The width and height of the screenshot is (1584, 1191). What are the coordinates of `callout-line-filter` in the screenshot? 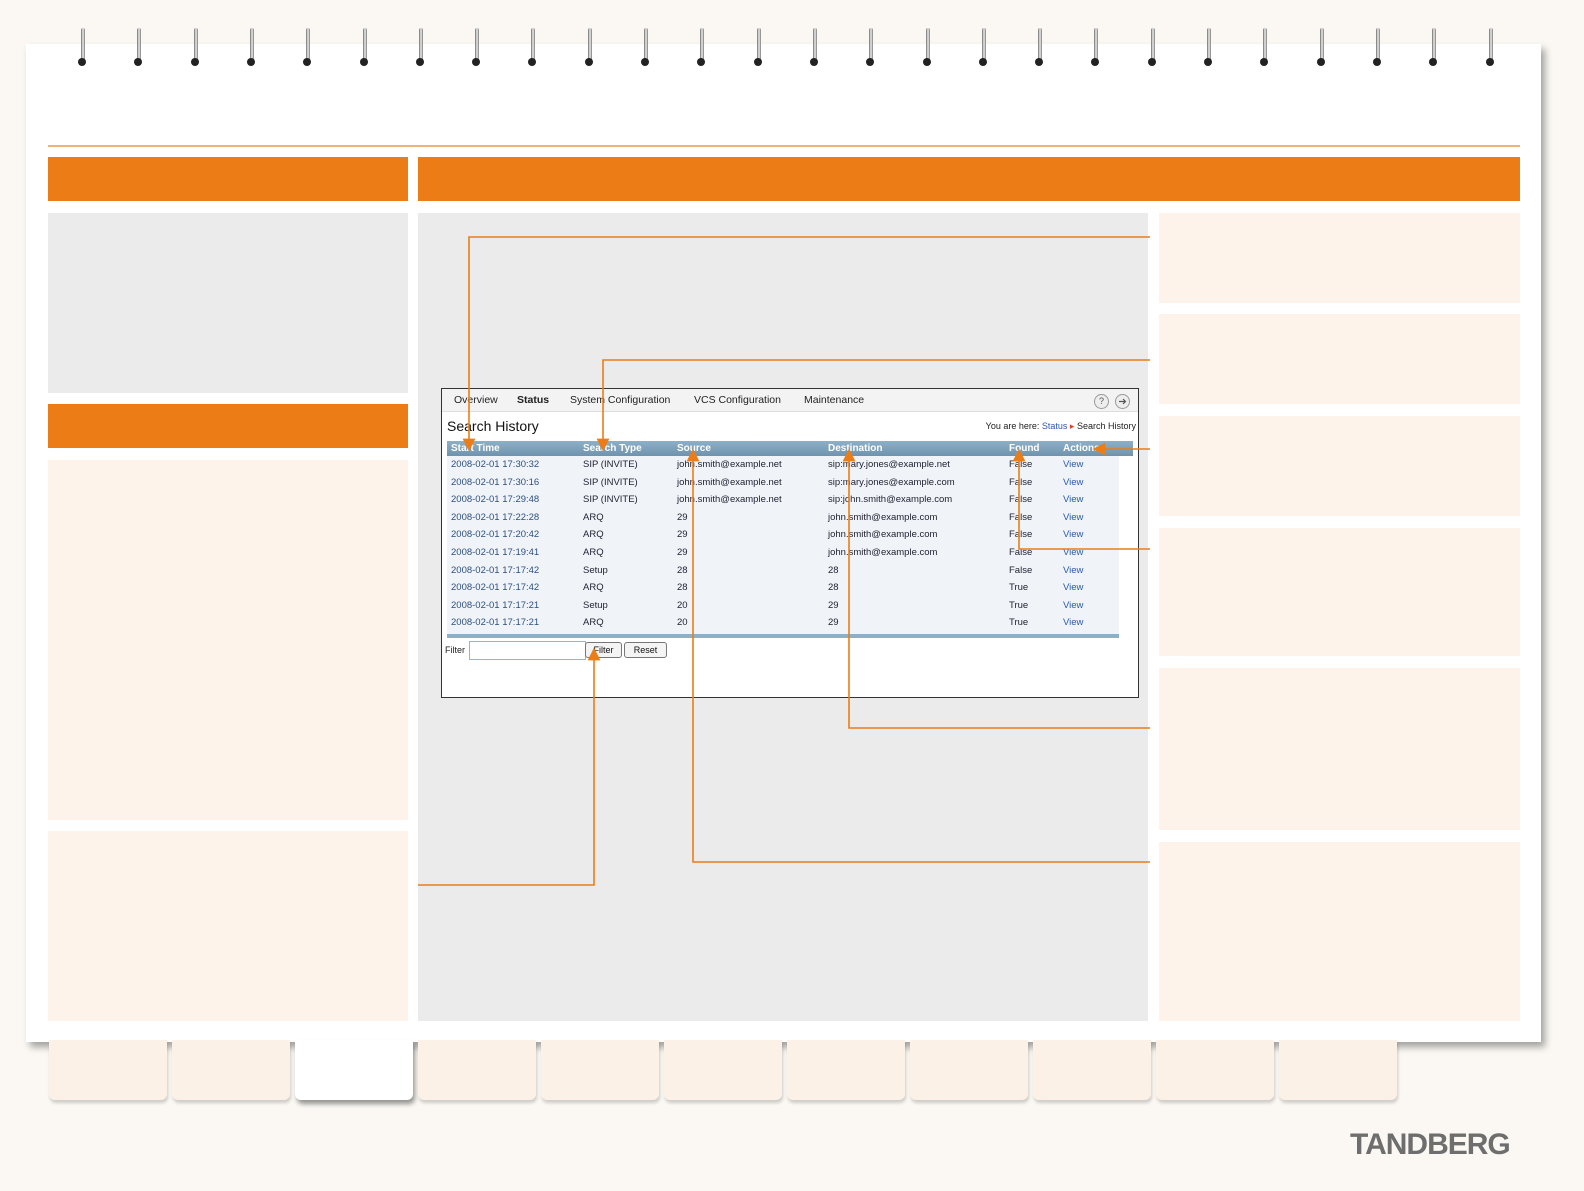 It's located at (509, 766).